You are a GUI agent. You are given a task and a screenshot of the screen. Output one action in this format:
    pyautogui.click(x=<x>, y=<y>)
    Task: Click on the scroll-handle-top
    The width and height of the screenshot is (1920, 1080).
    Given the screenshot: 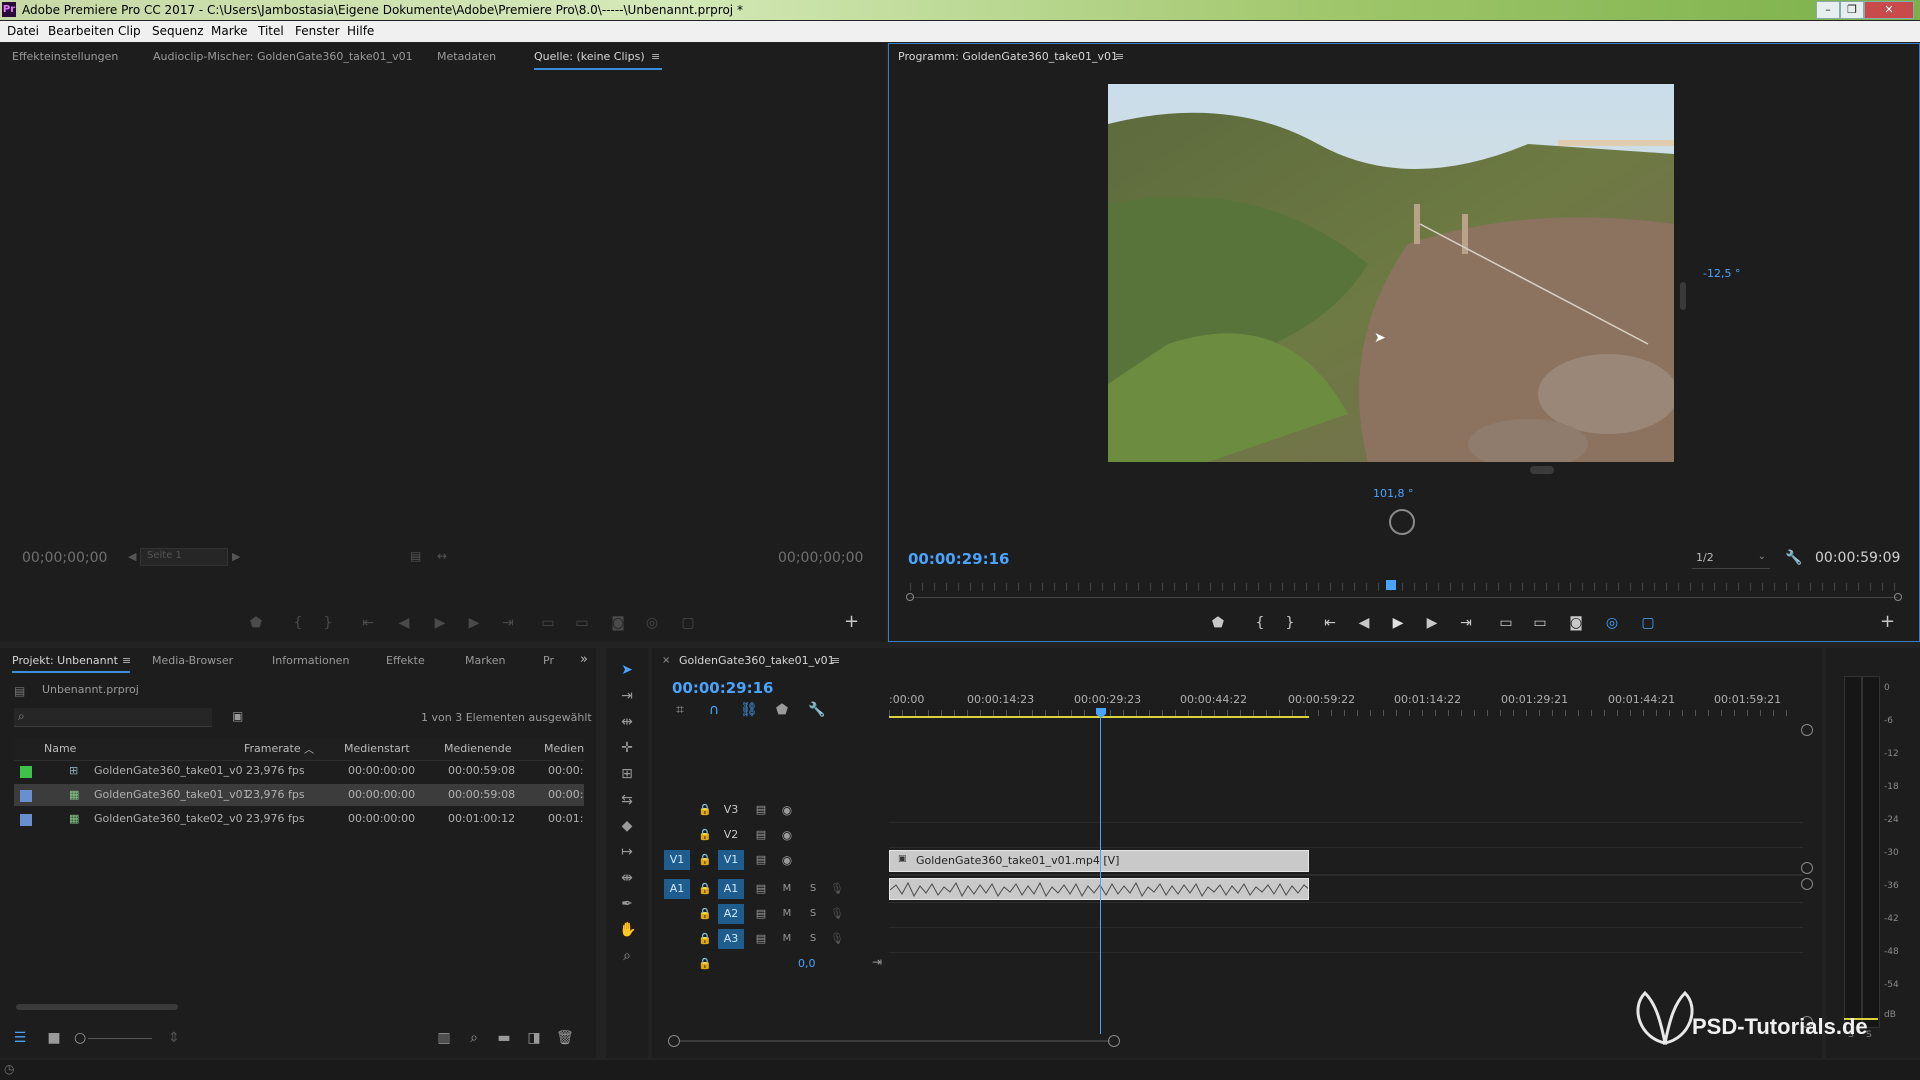 What is the action you would take?
    pyautogui.click(x=1807, y=730)
    